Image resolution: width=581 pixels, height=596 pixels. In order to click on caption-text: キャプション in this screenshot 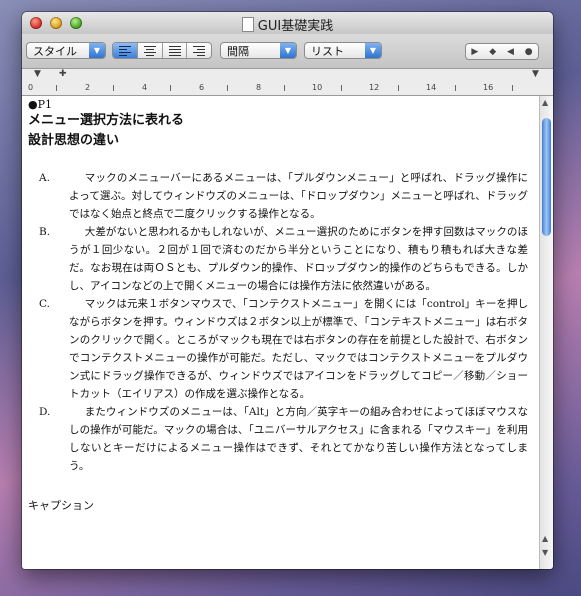, I will do `click(61, 505)`.